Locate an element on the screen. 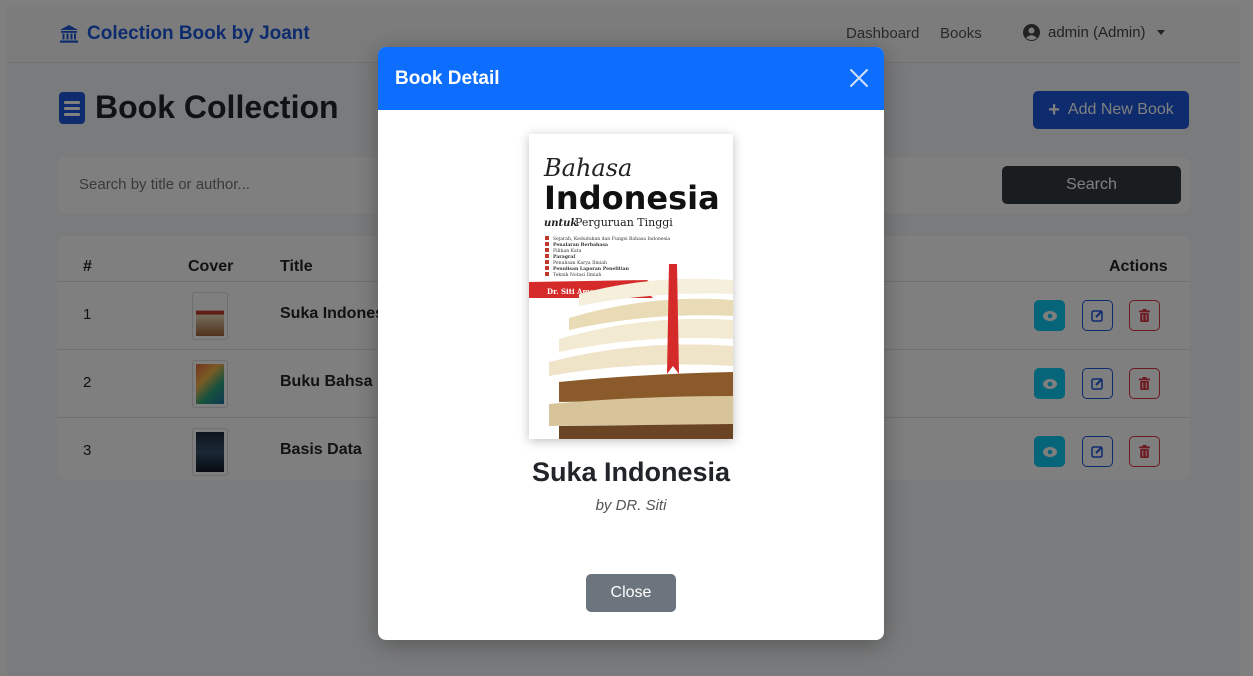 The width and height of the screenshot is (1253, 676). cover-line3b: Perguruan Tinggi is located at coordinates (624, 222).